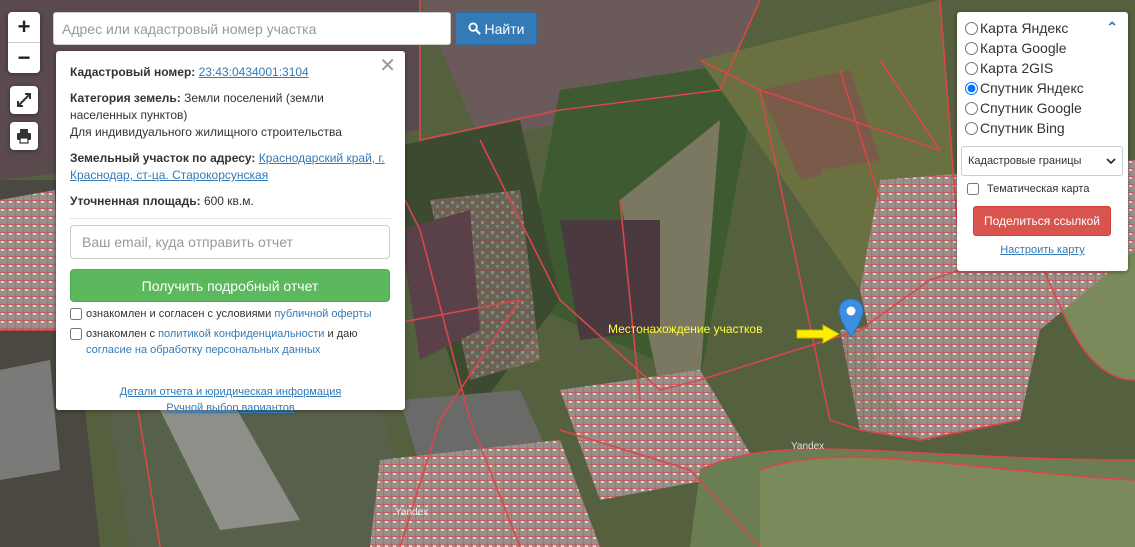  I want to click on area-value: 600 кв.м., so click(228, 201).